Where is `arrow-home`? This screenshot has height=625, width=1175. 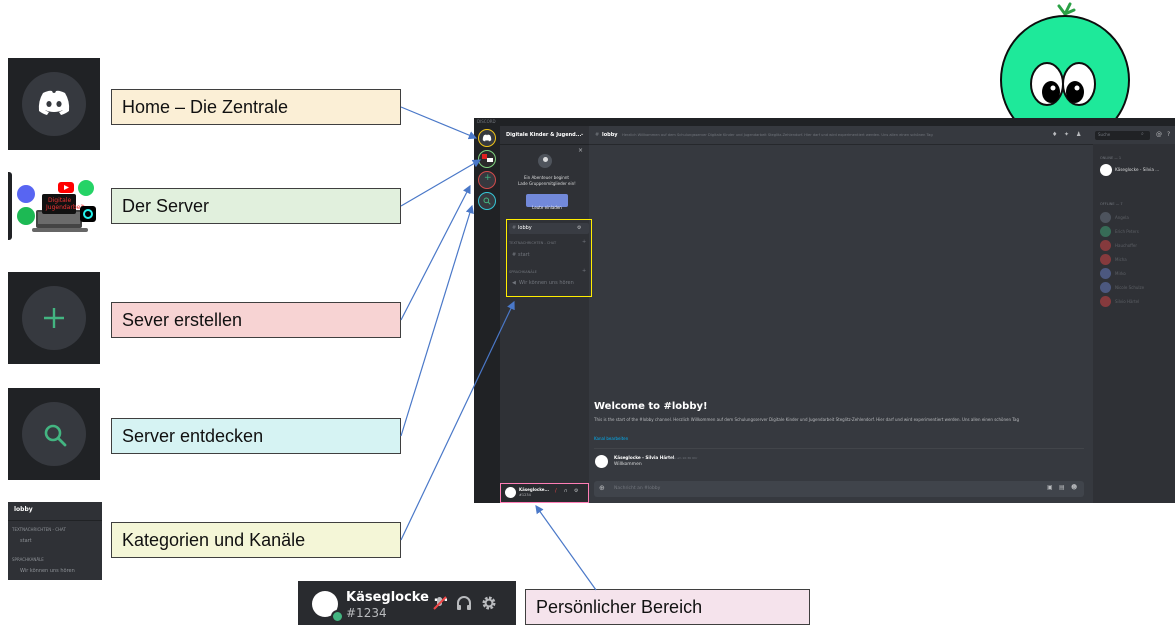 arrow-home is located at coordinates (439, 123).